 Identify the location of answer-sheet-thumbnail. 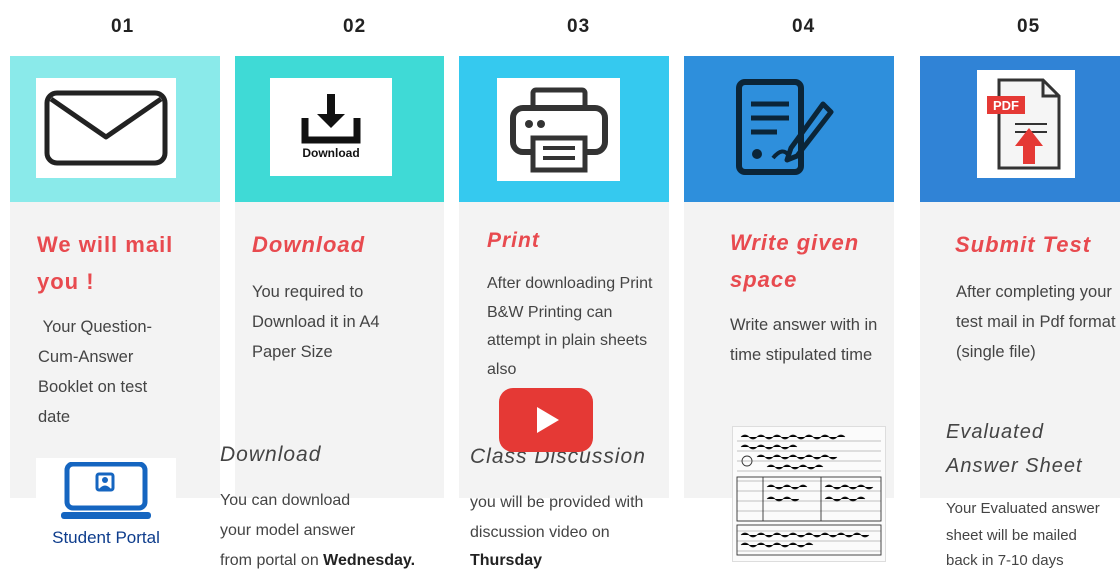
(809, 494).